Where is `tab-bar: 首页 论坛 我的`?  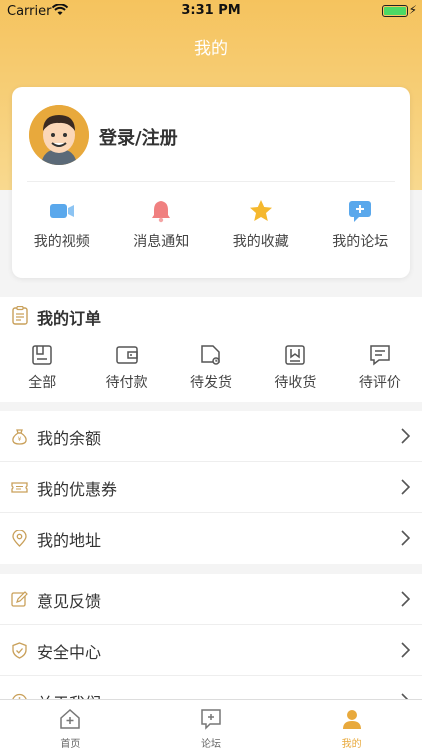
tab-bar: 首页 论坛 我的 is located at coordinates (211, 724).